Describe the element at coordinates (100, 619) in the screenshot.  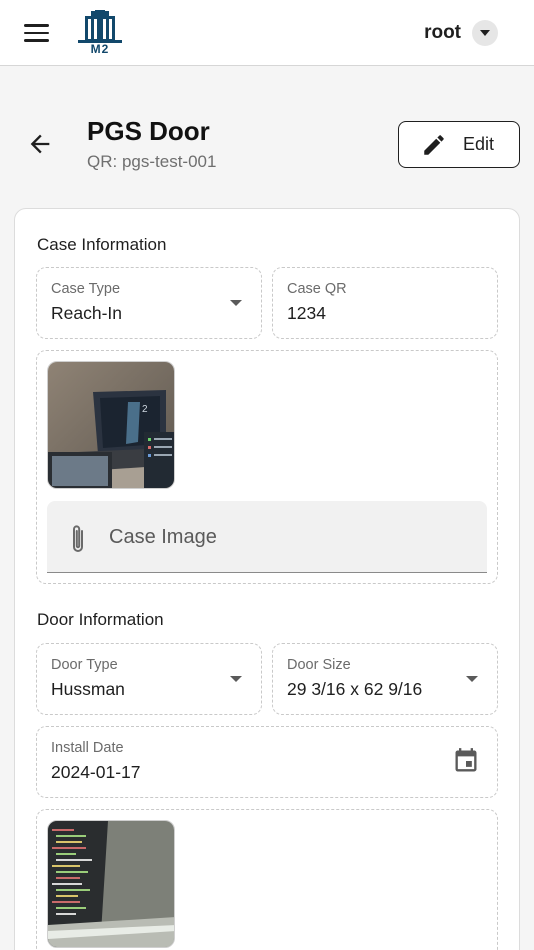
I see `door-info-title: Door Information` at that location.